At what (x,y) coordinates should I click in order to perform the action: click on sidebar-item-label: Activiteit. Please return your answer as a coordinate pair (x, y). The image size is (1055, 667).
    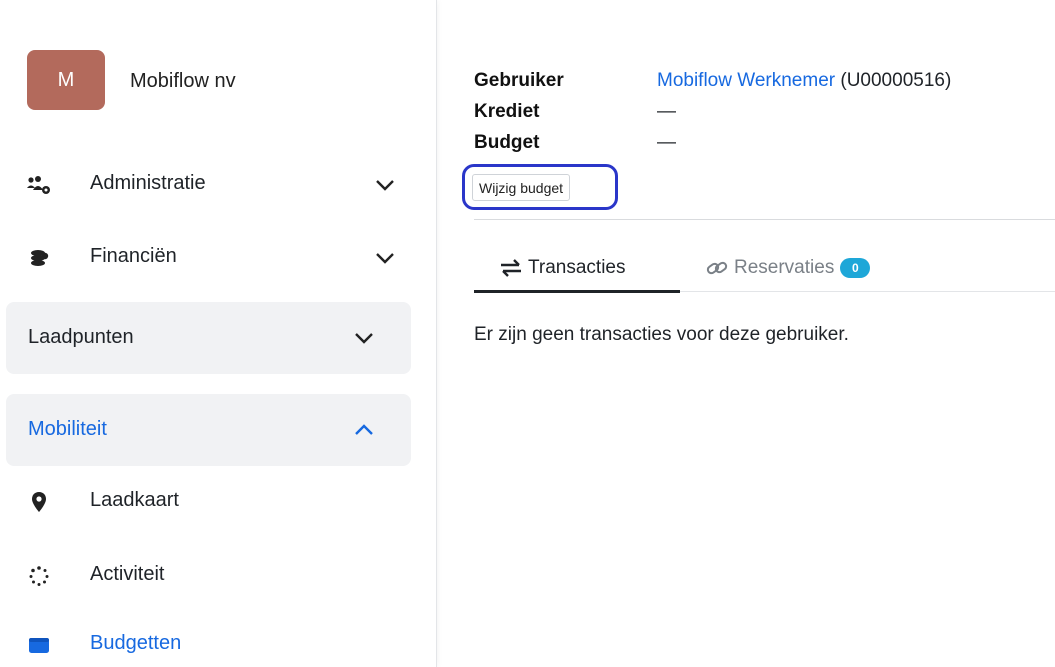
    Looking at the image, I should click on (127, 574).